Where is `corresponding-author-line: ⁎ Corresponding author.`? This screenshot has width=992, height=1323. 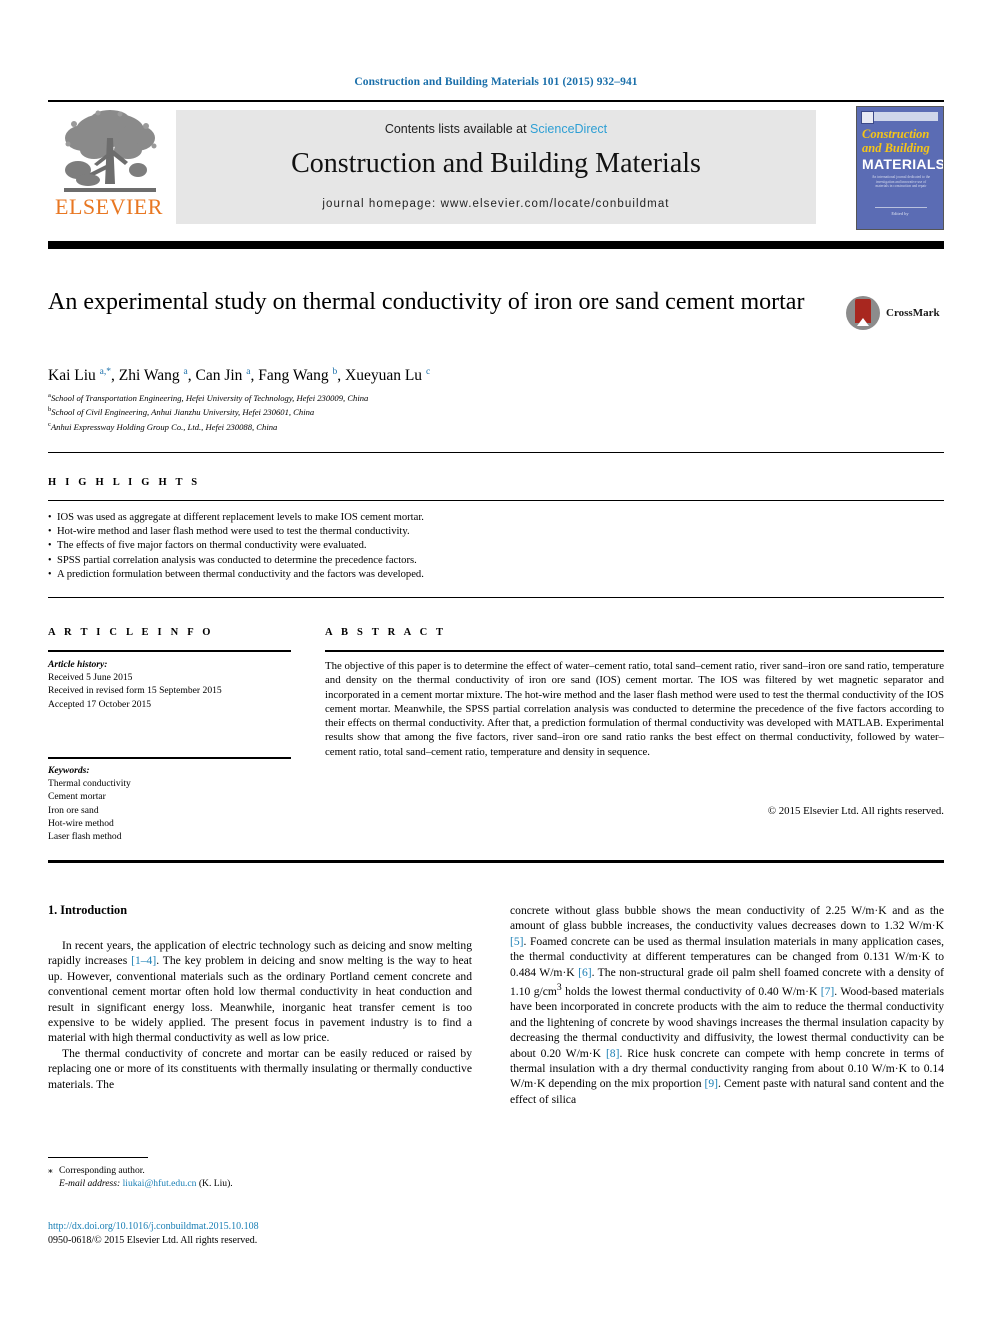
corresponding-author-line: ⁎ Corresponding author. is located at coordinates (260, 1170).